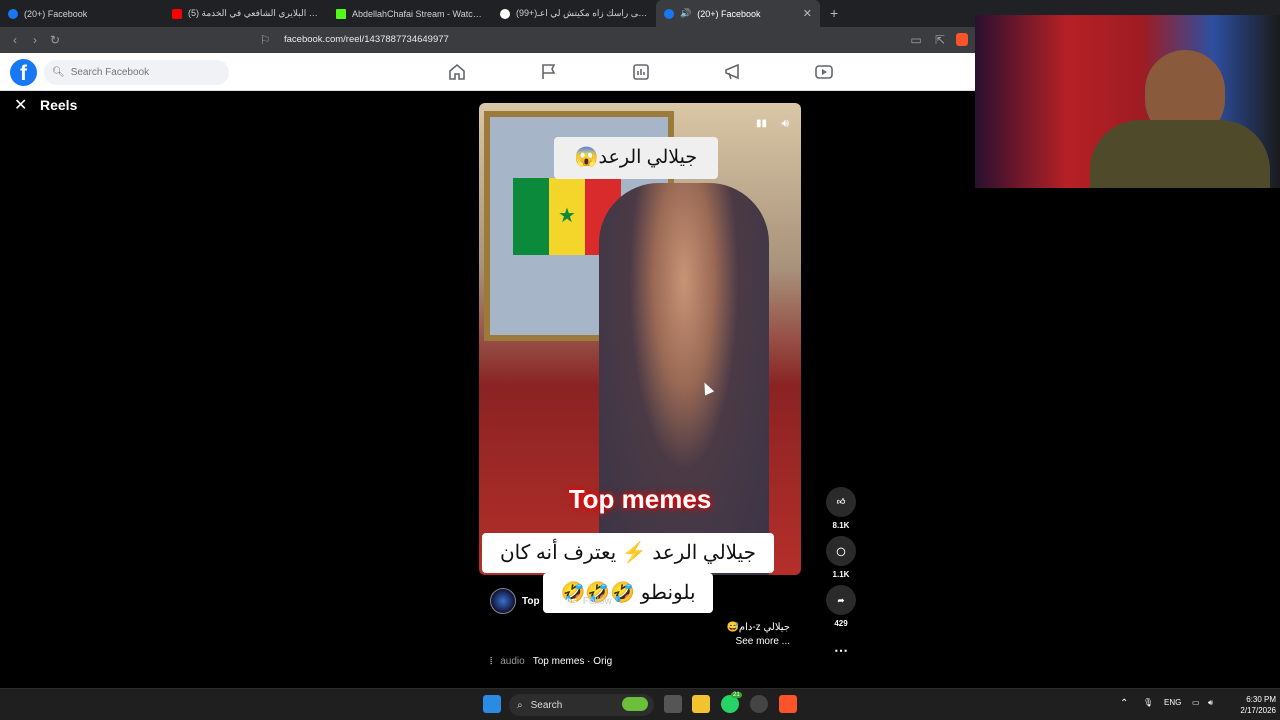  I want to click on reel-audio: ⦙ audio Top memes · Orig, so click(551, 661).